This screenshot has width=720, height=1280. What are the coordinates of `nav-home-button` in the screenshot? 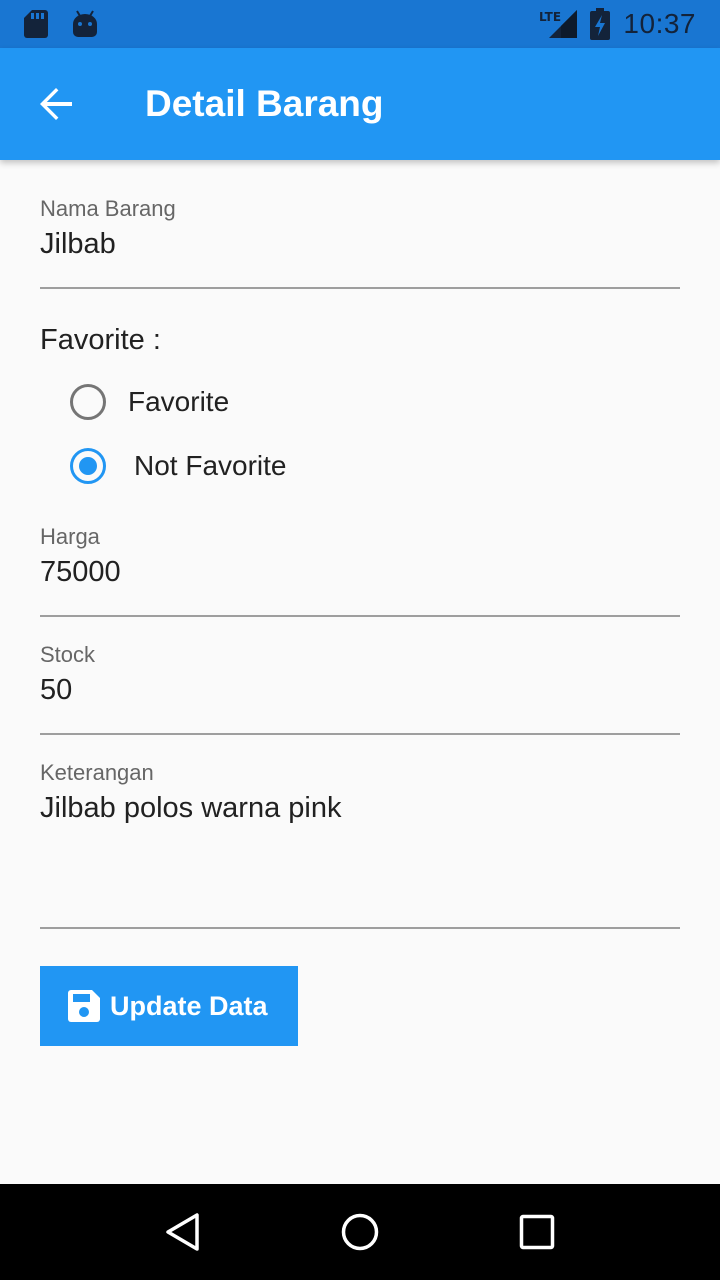 It's located at (360, 1232).